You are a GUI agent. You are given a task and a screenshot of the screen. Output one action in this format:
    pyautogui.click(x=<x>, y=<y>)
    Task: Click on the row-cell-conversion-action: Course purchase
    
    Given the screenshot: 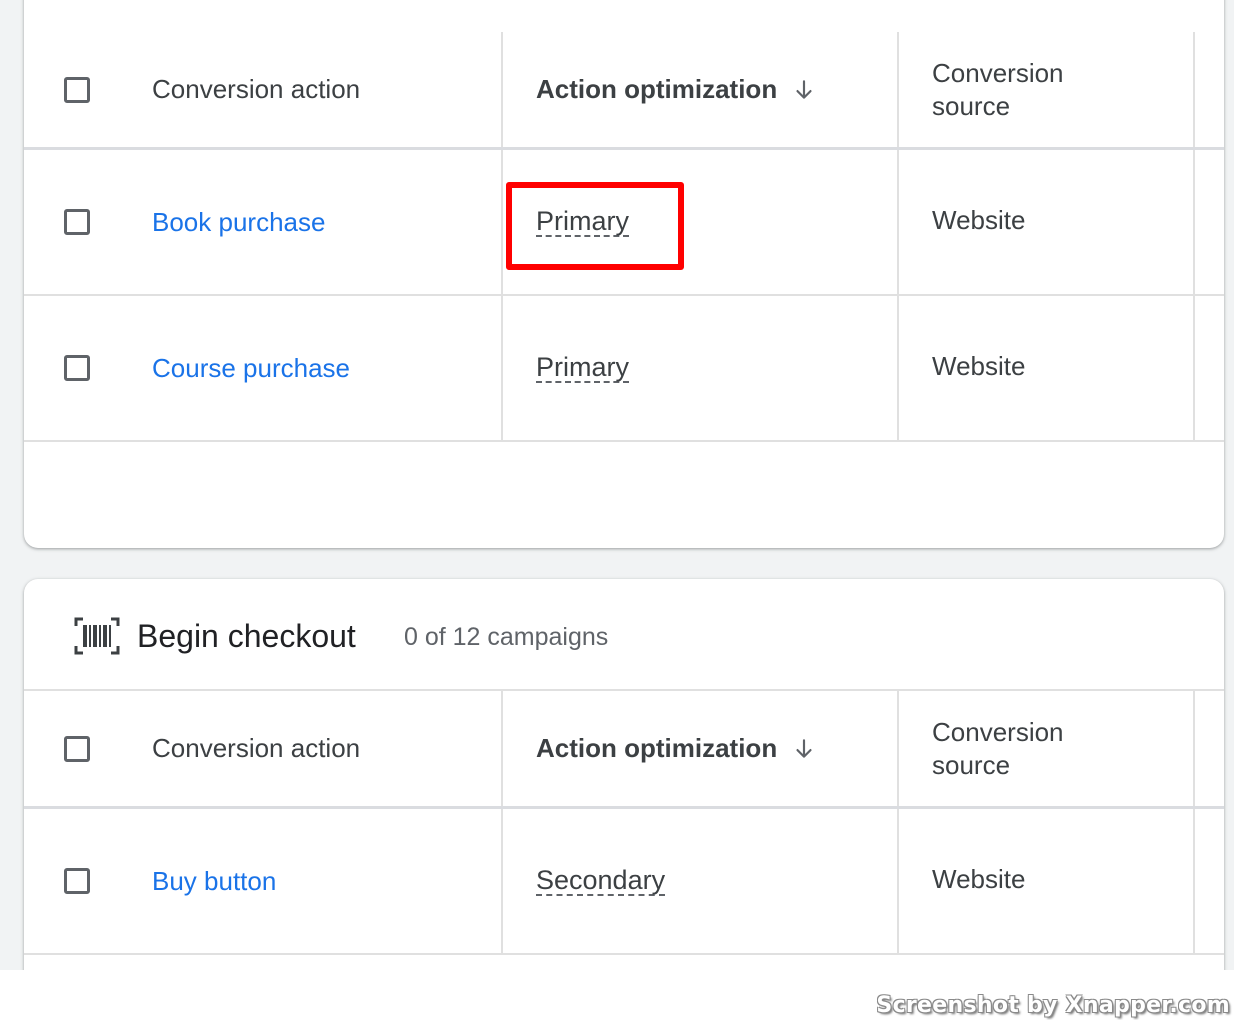 What is the action you would take?
    pyautogui.click(x=263, y=368)
    